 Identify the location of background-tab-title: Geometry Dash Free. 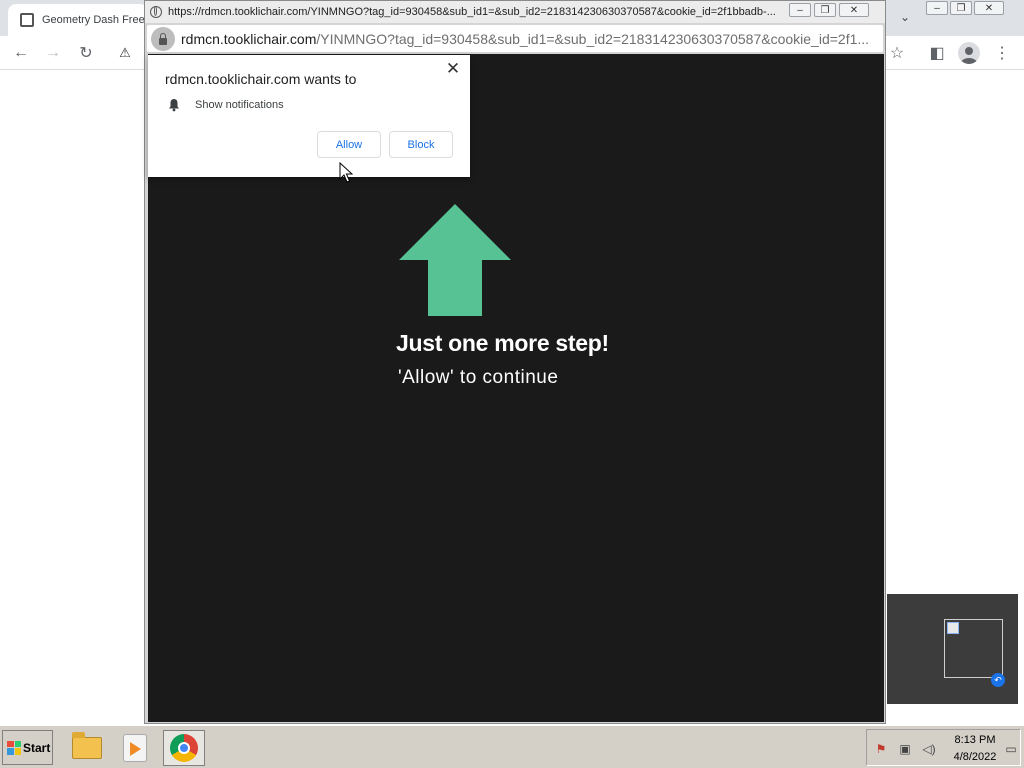
(93, 20).